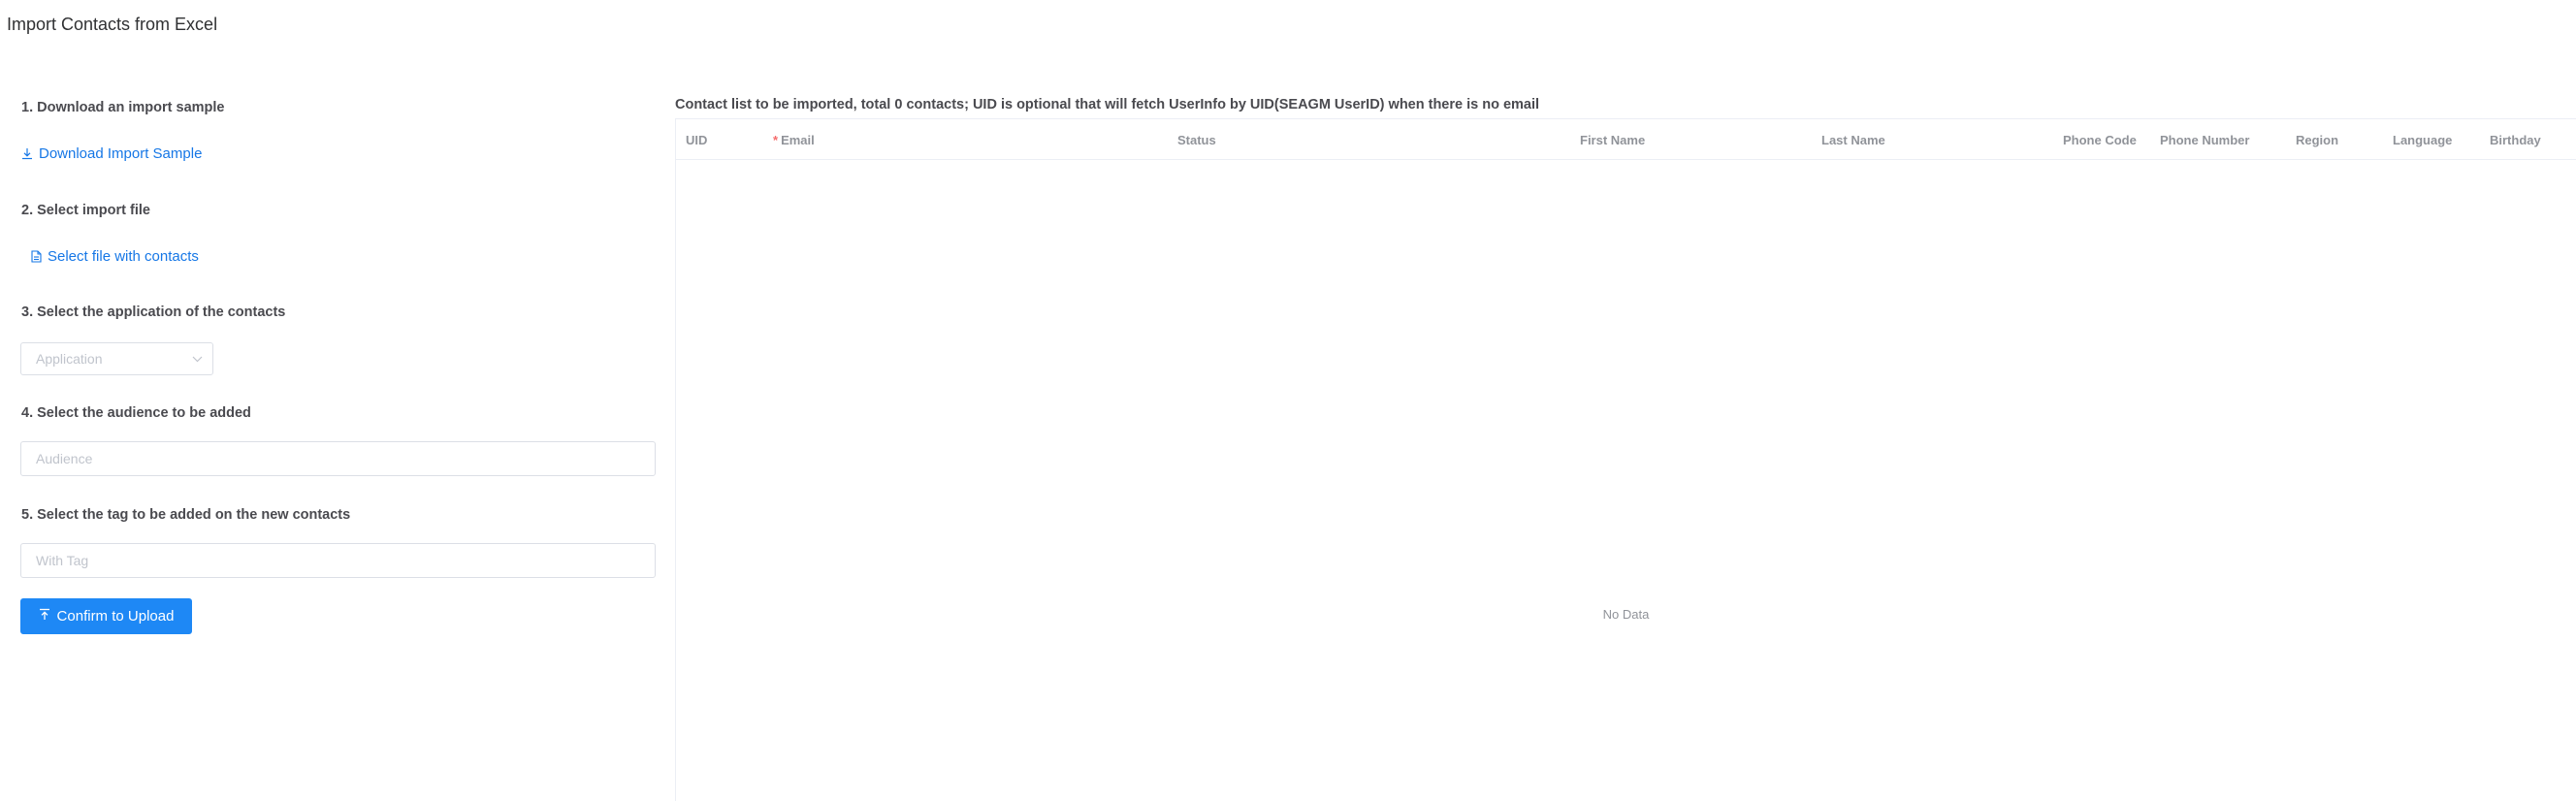 The width and height of the screenshot is (2576, 801). I want to click on document-icon, so click(36, 257).